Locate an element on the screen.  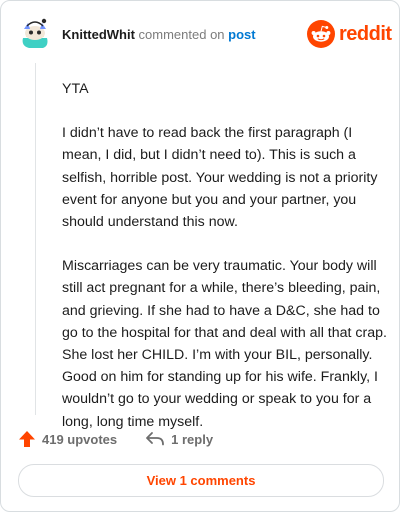
comment-footer: 419 upvotes 1 reply is located at coordinates (115, 439).